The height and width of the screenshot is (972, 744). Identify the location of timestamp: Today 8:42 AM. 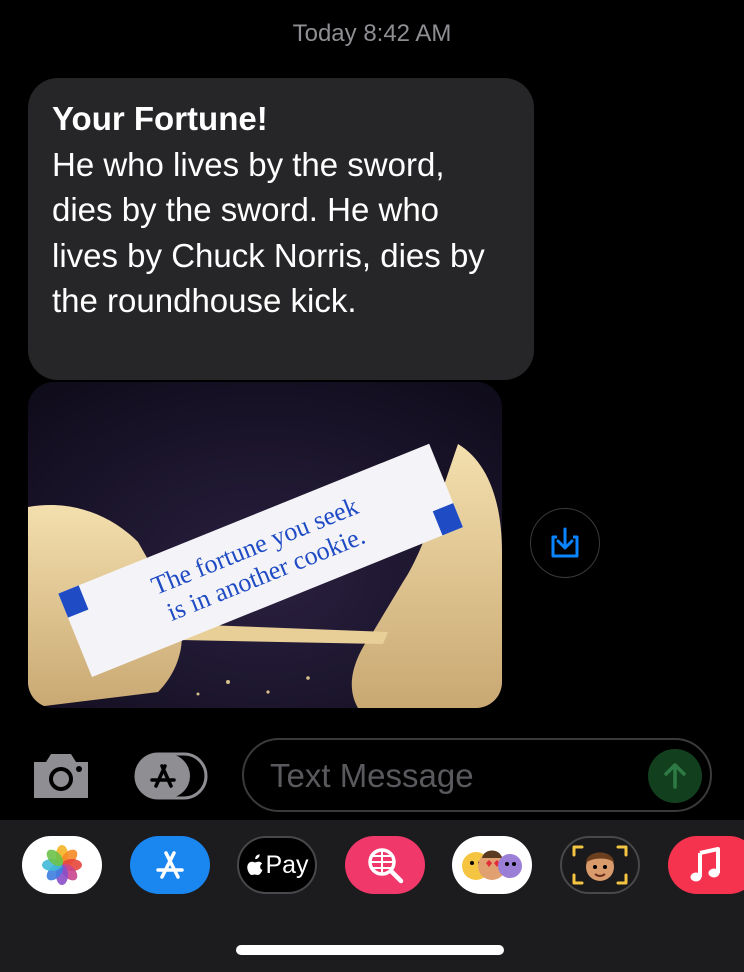
(372, 33).